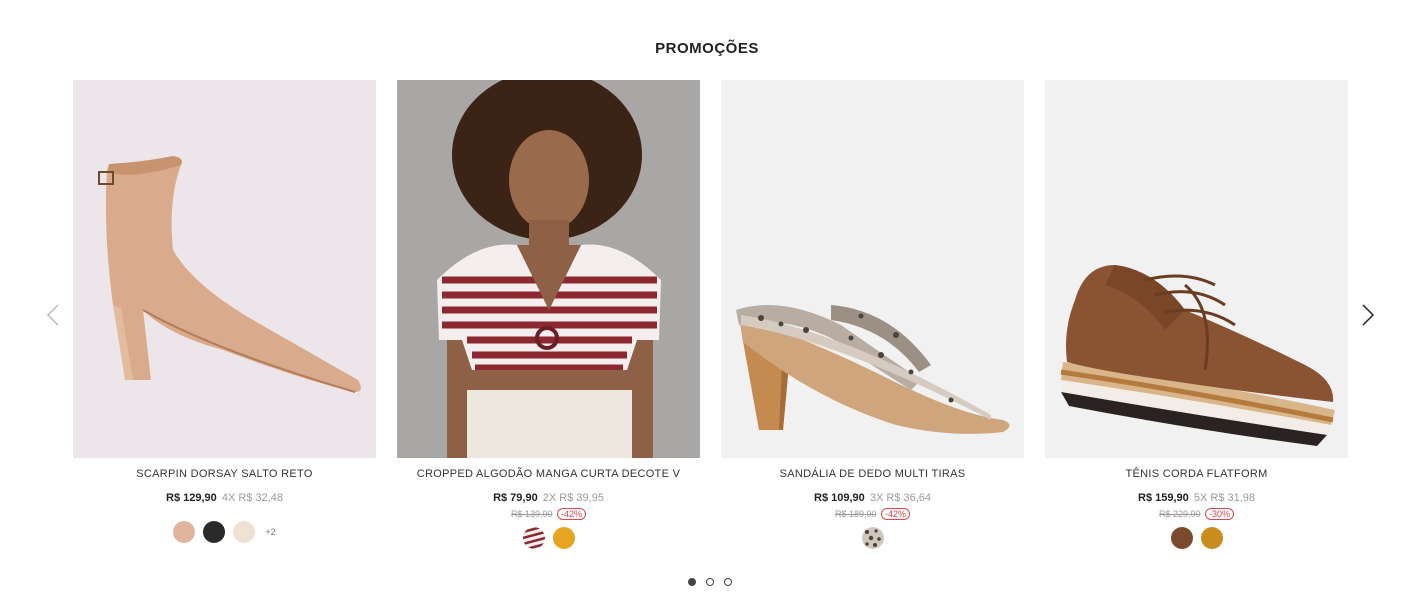 This screenshot has width=1414, height=614. What do you see at coordinates (252, 498) in the screenshot?
I see `installments: 4X R$ 32,48` at bounding box center [252, 498].